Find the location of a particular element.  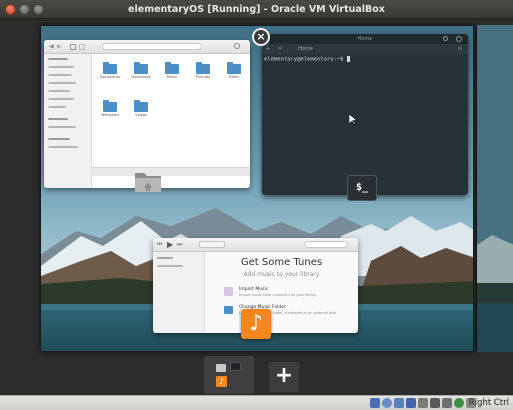

tab-close-icon: × is located at coordinates (280, 49).